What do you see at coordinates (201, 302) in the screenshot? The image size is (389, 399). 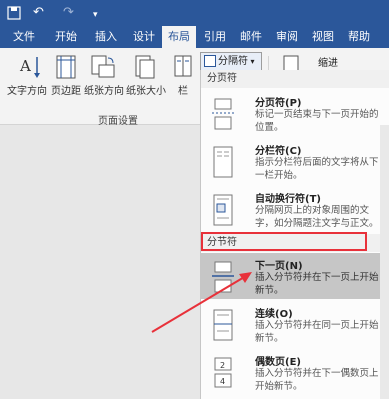 I see `annotation-arrow` at bounding box center [201, 302].